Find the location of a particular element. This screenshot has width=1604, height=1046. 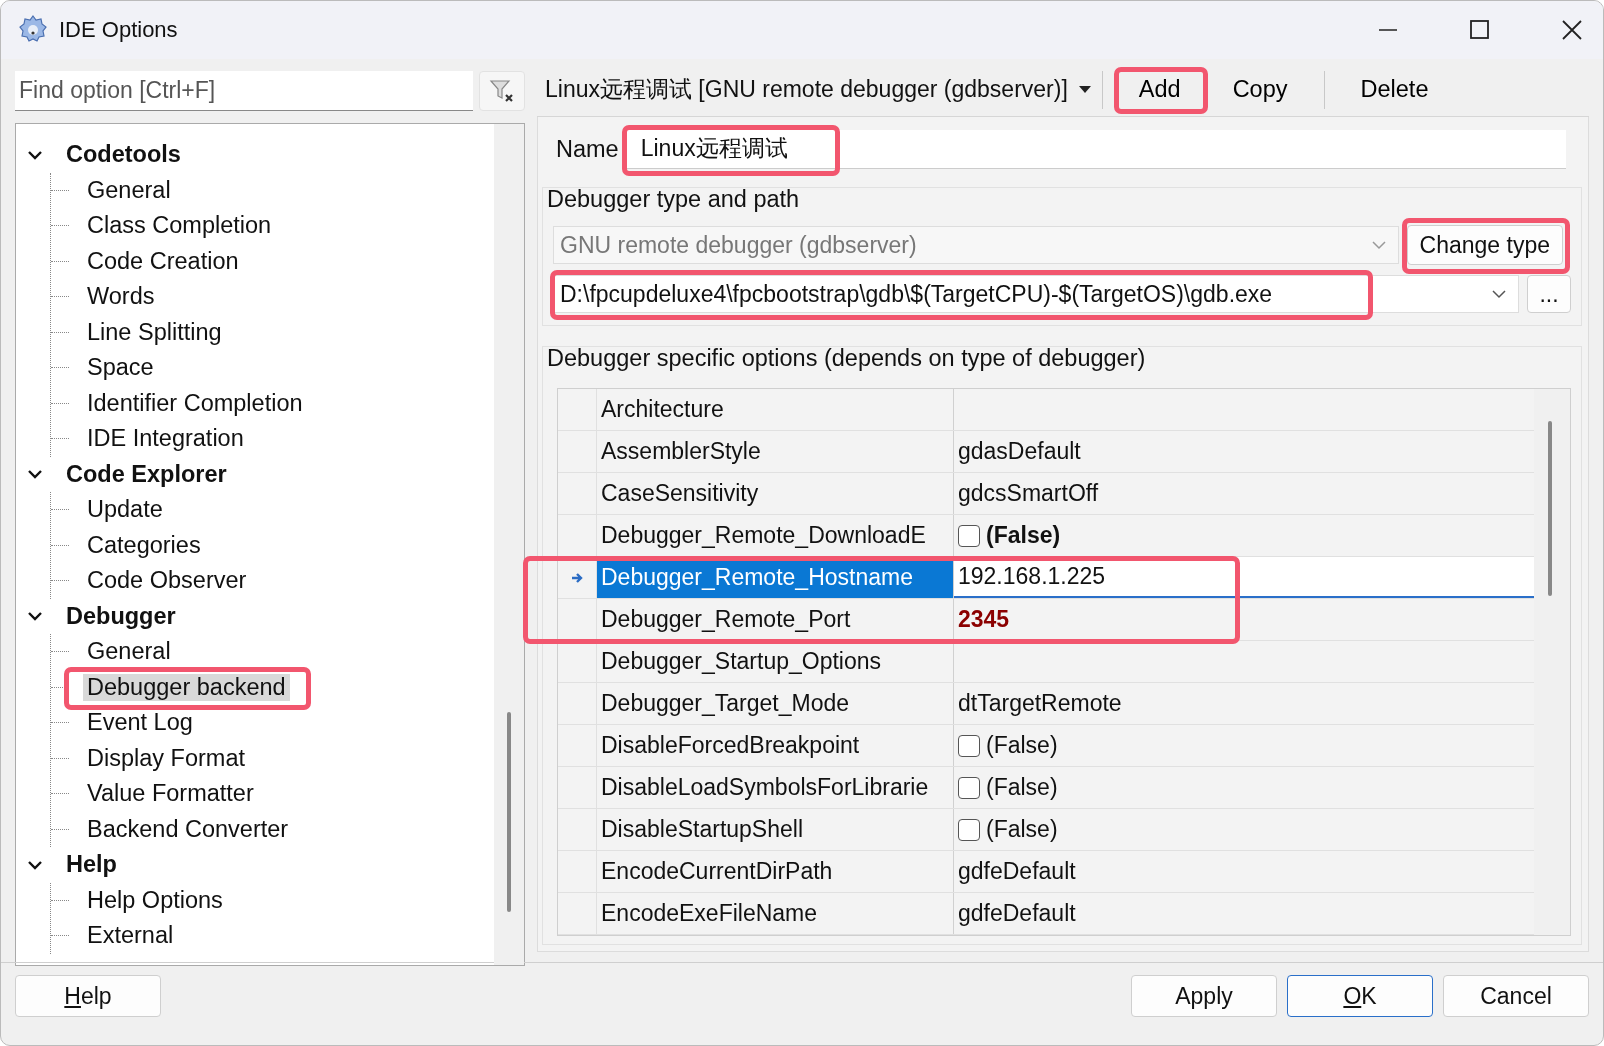

toolbar-button: Add is located at coordinates (1159, 89).